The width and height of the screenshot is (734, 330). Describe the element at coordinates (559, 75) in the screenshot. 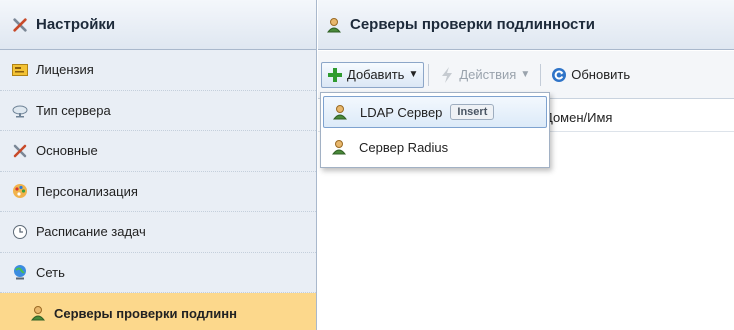

I see `refresh-icon` at that location.